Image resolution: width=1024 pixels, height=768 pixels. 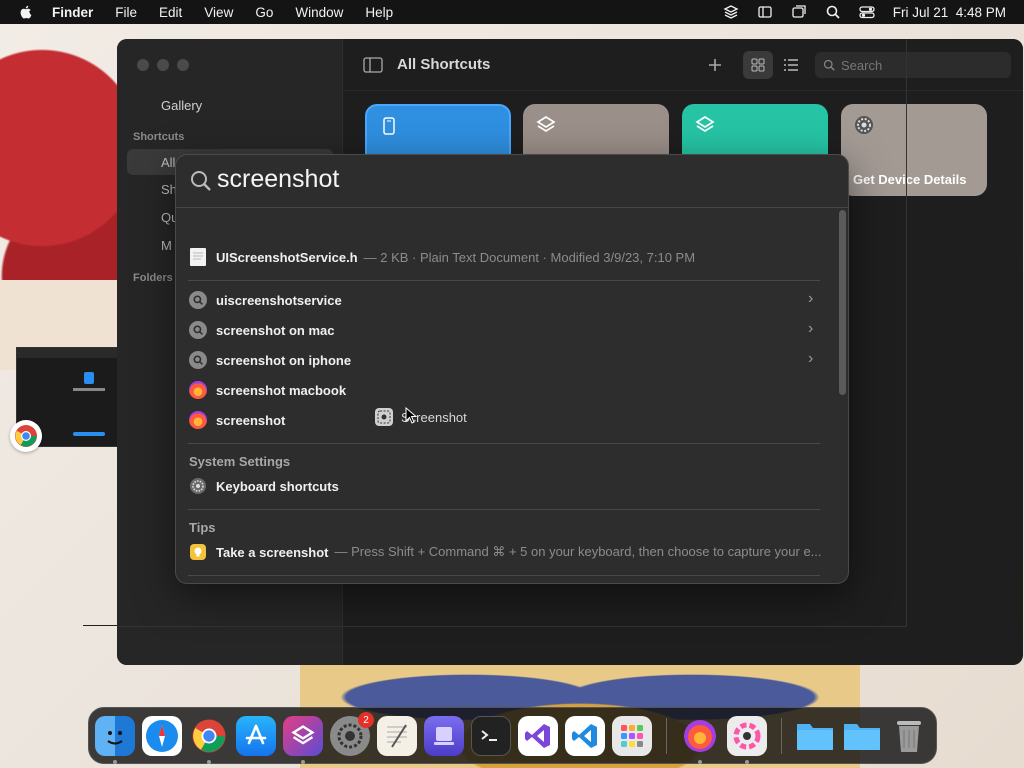 What do you see at coordinates (275, 330) in the screenshot?
I see `suggestion-text: screenshot on mac` at bounding box center [275, 330].